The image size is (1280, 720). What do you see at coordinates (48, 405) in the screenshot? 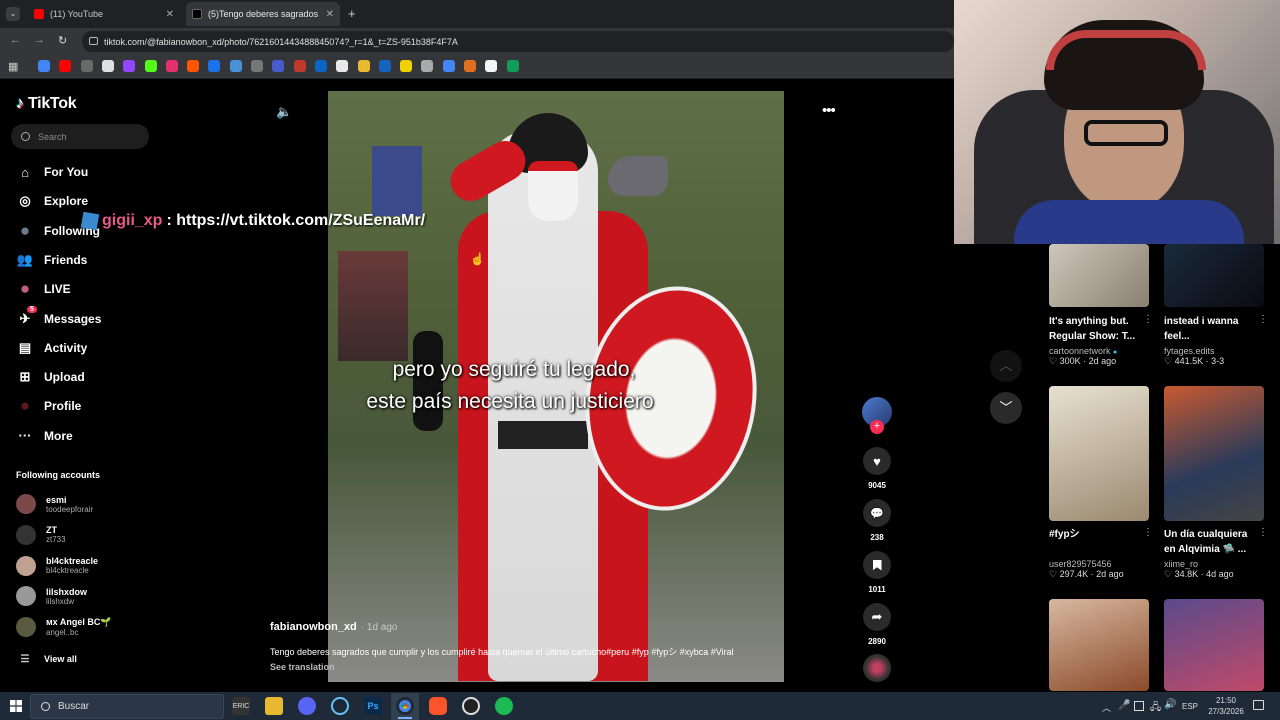
I see `nav-item-profile: ● Profile` at bounding box center [48, 405].